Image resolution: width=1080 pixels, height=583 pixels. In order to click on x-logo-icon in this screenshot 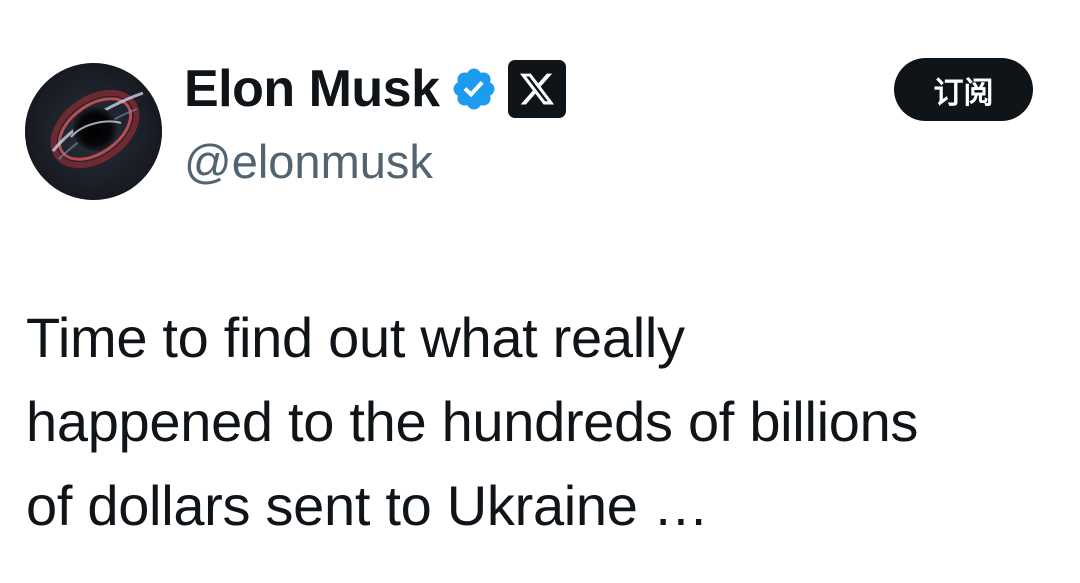, I will do `click(536, 89)`.